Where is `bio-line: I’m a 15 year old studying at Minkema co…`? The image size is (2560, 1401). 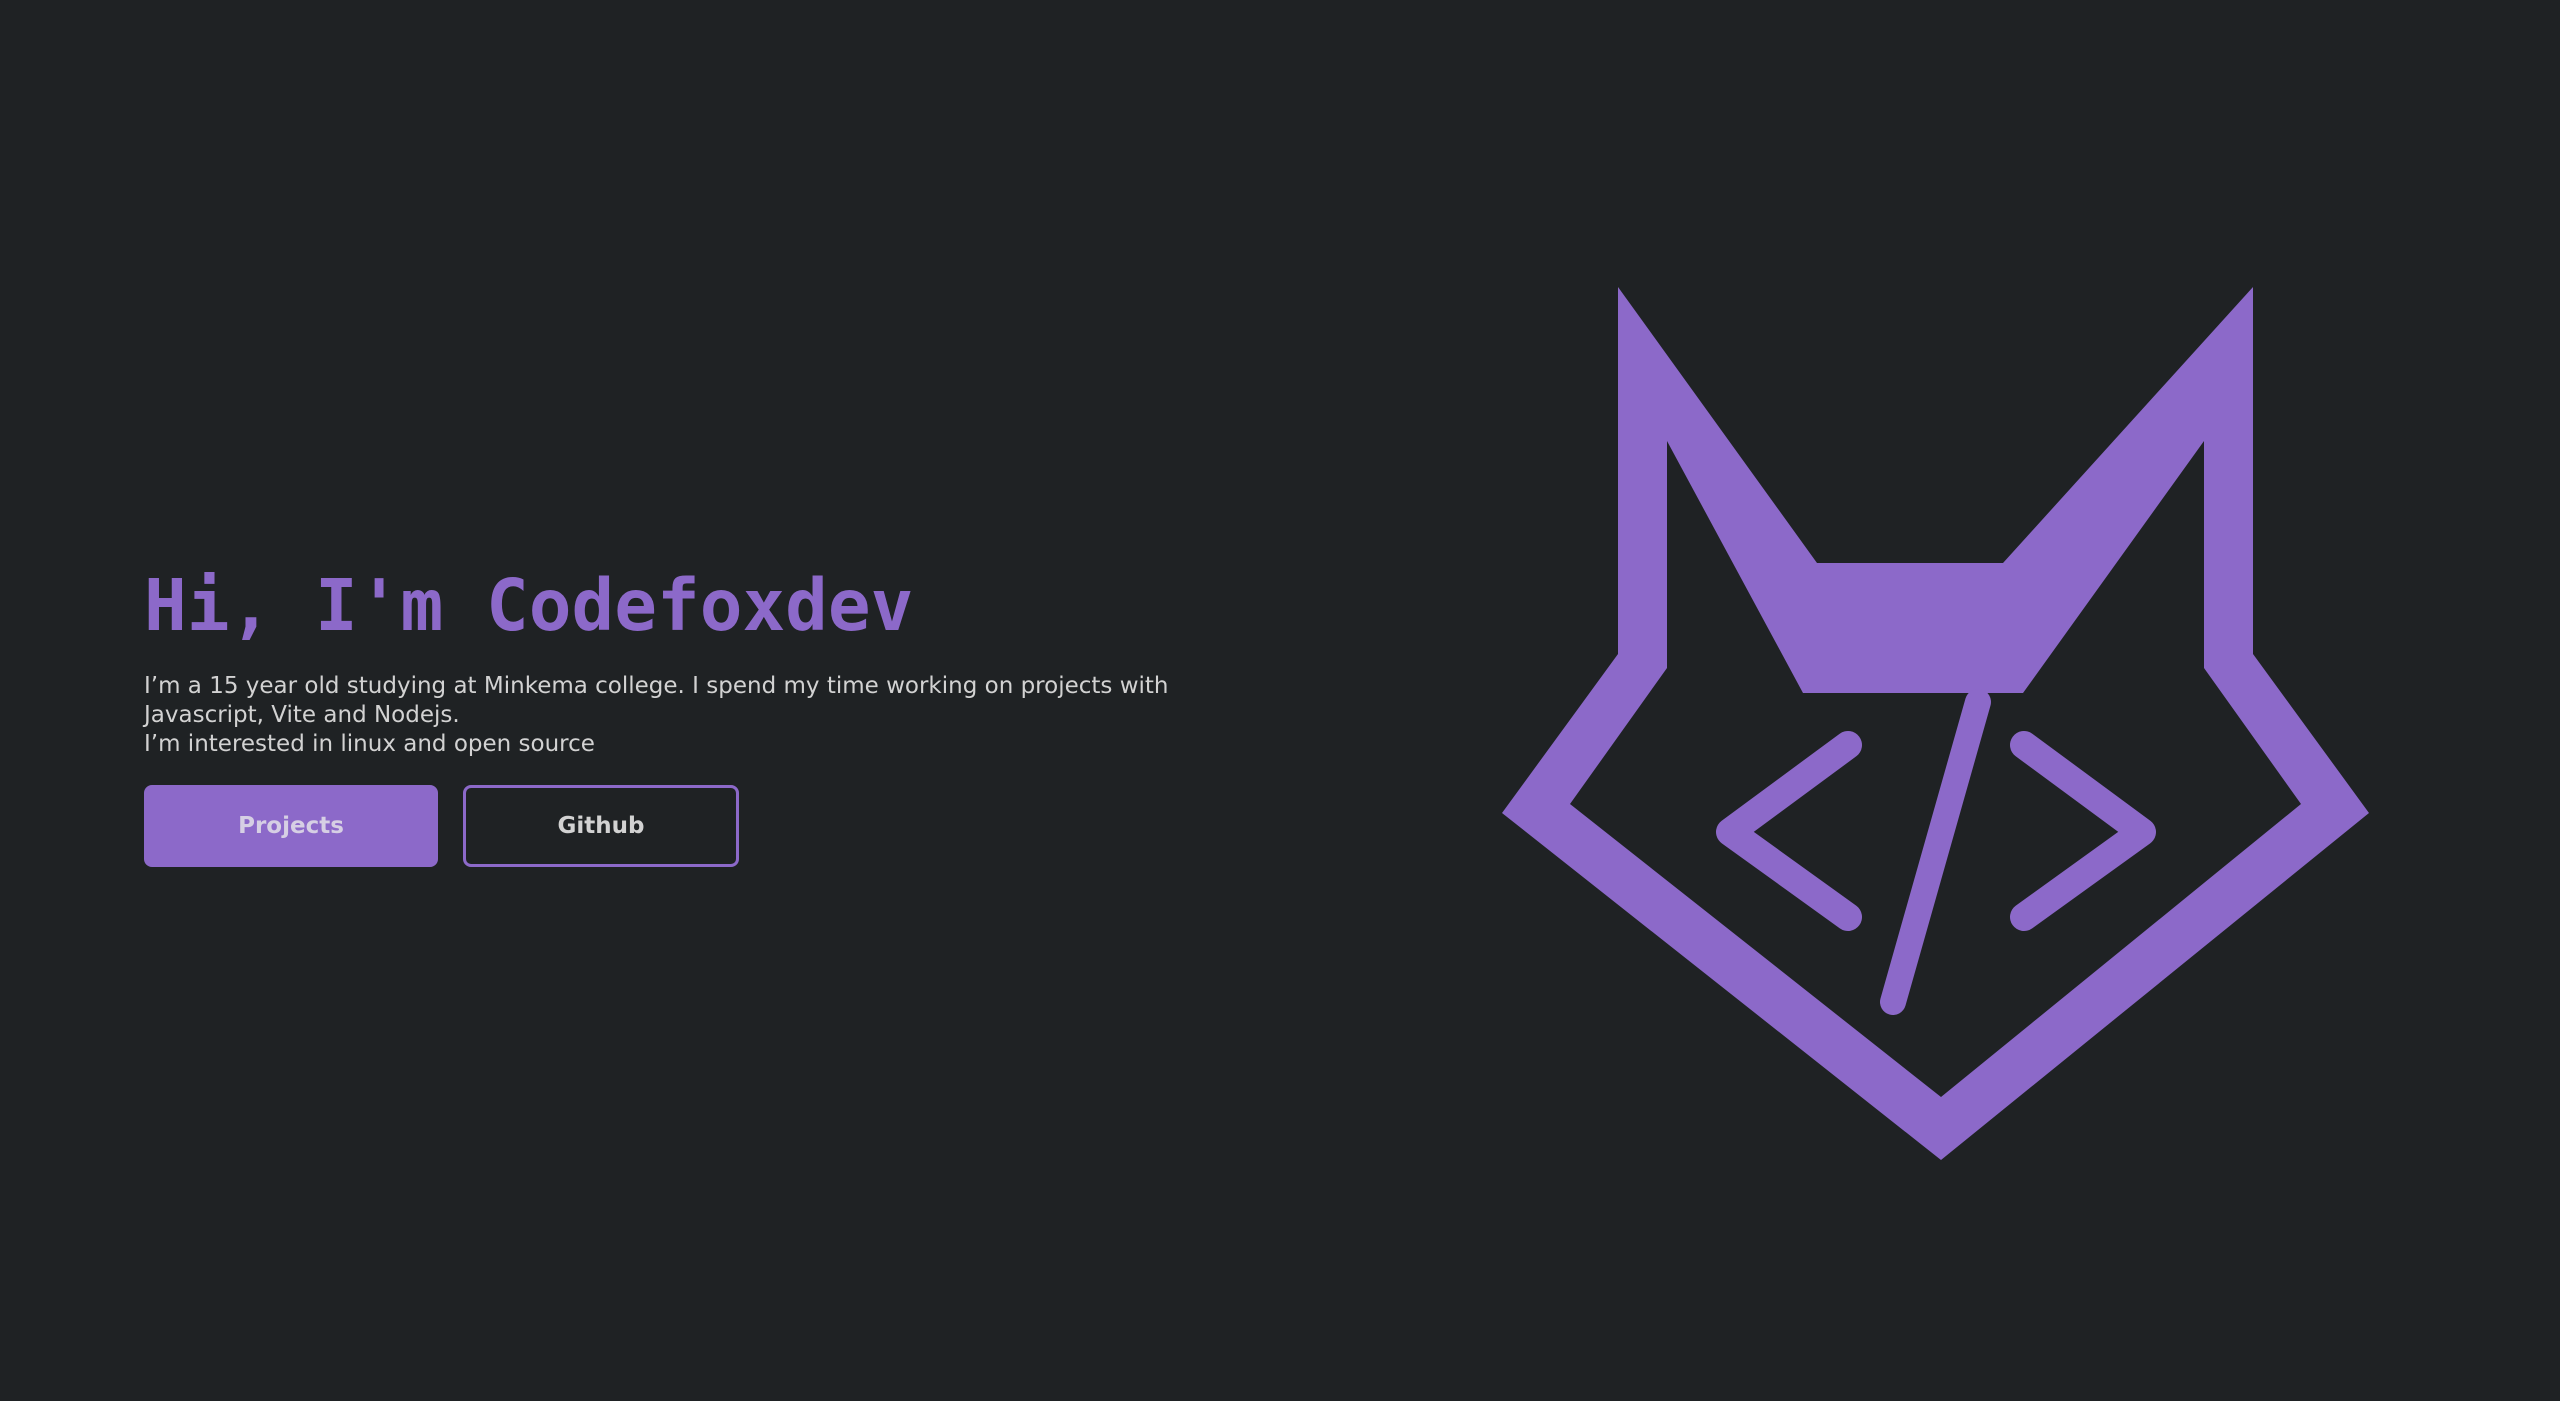
bio-line: I’m a 15 year old studying at Minkema co… is located at coordinates (656, 700).